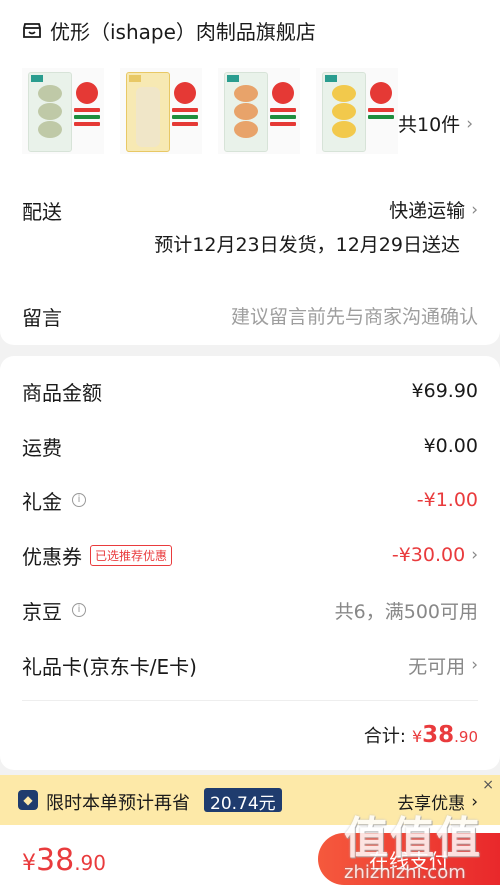 The width and height of the screenshot is (500, 894). Describe the element at coordinates (42, 447) in the screenshot. I see `freight-label: 运费` at that location.